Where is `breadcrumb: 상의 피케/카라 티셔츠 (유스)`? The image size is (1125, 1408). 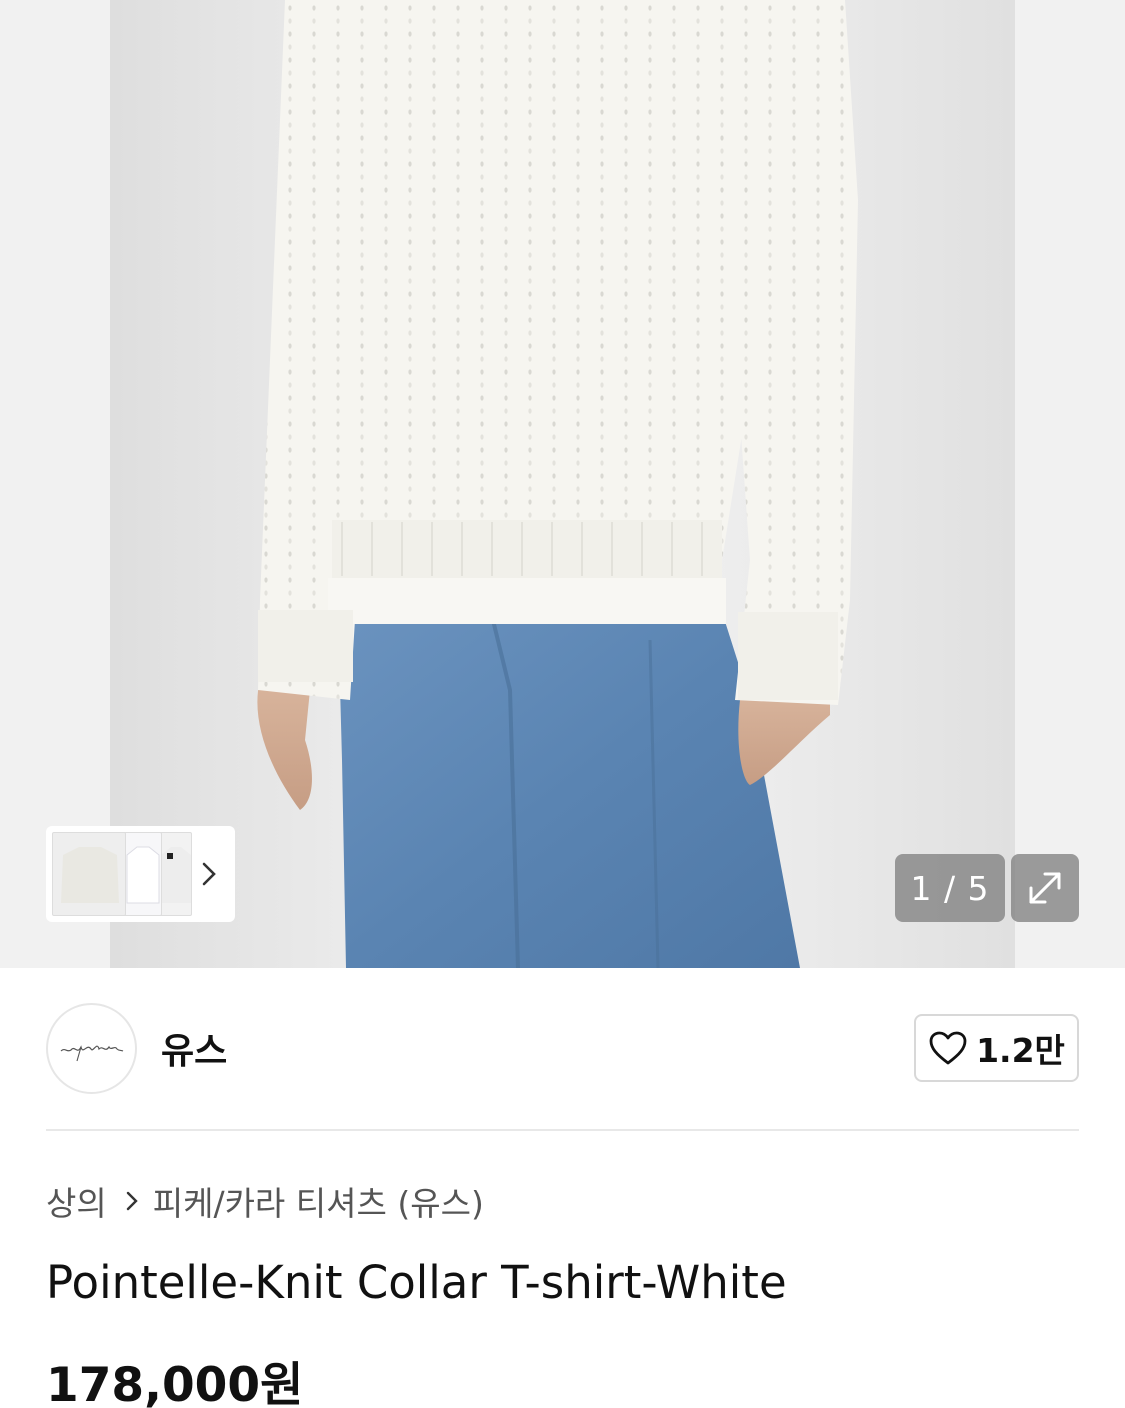 breadcrumb: 상의 피케/카라 티셔츠 (유스) is located at coordinates (265, 1201).